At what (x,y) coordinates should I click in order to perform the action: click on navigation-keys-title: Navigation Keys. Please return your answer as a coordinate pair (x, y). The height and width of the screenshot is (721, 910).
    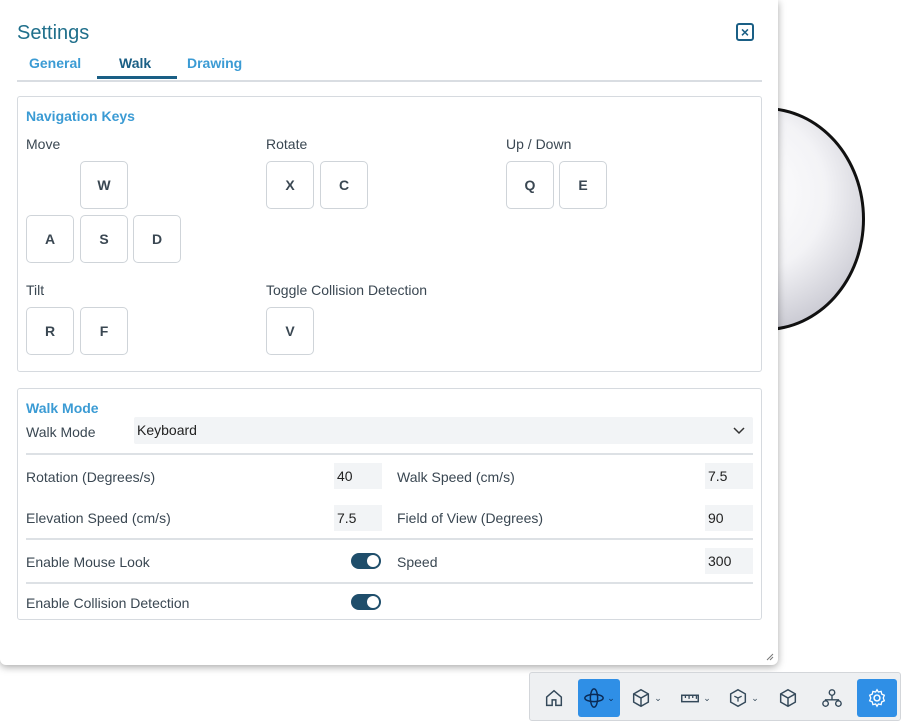
    Looking at the image, I should click on (80, 116).